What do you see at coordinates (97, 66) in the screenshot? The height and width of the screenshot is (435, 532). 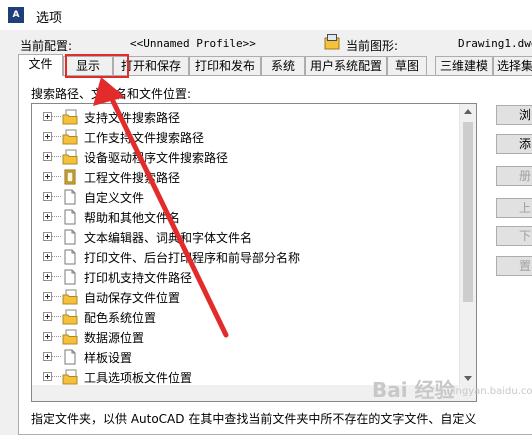 I see `display-tab-highlight` at bounding box center [97, 66].